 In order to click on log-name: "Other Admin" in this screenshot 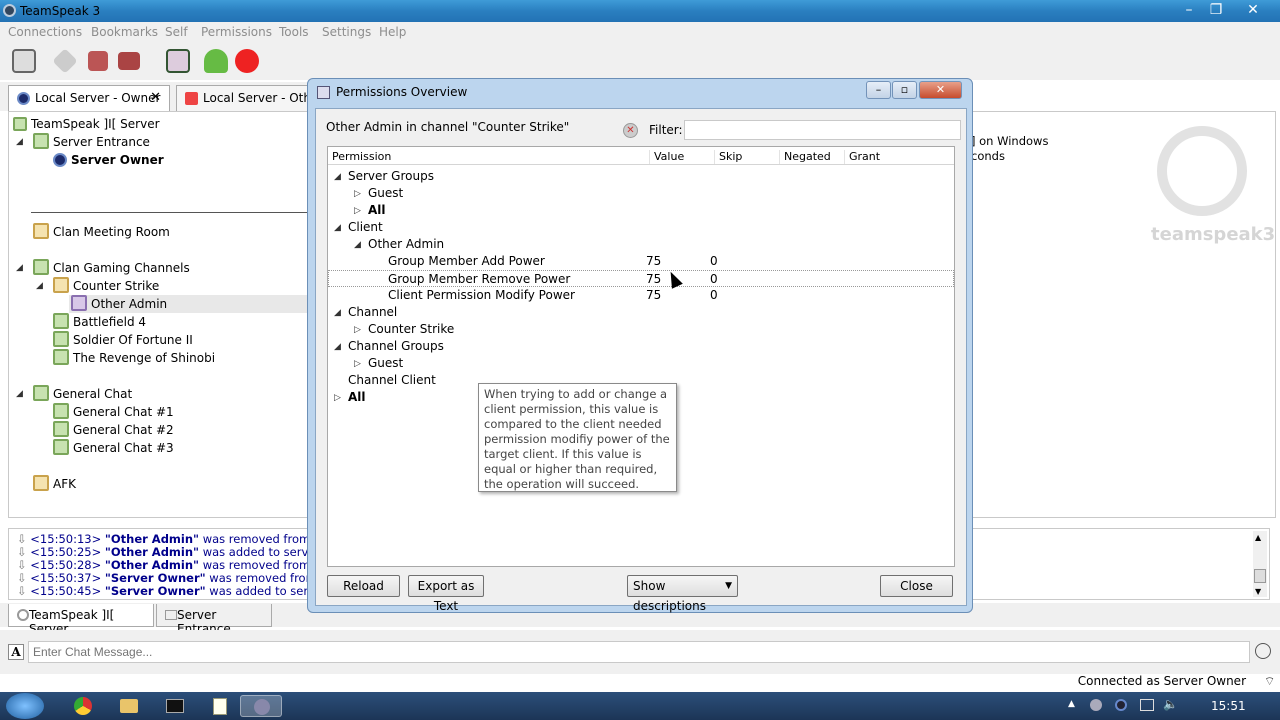, I will do `click(152, 565)`.